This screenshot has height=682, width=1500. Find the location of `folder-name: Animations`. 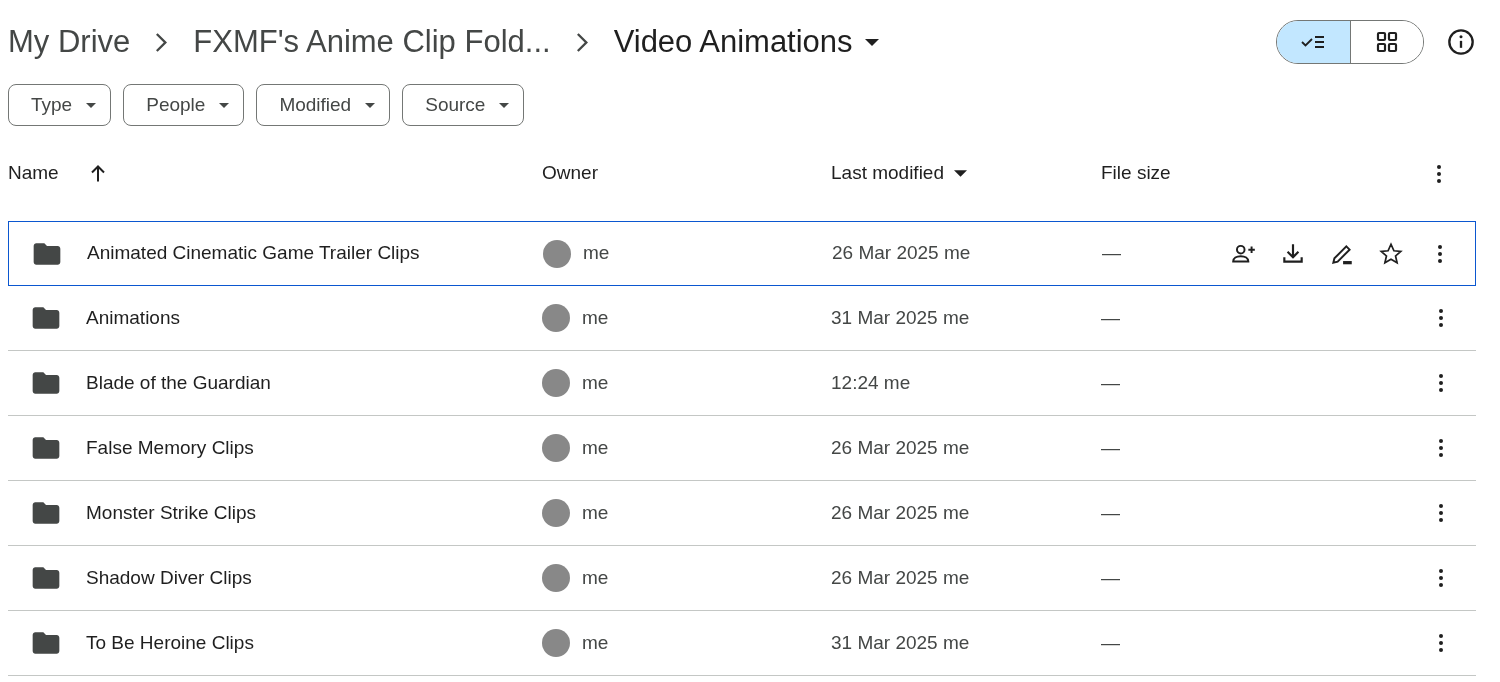

folder-name: Animations is located at coordinates (133, 317).